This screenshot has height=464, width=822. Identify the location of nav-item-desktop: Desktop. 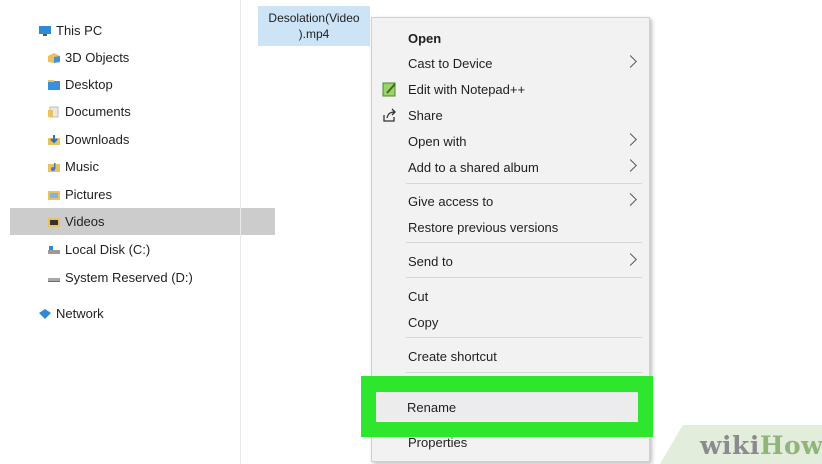
(142, 84).